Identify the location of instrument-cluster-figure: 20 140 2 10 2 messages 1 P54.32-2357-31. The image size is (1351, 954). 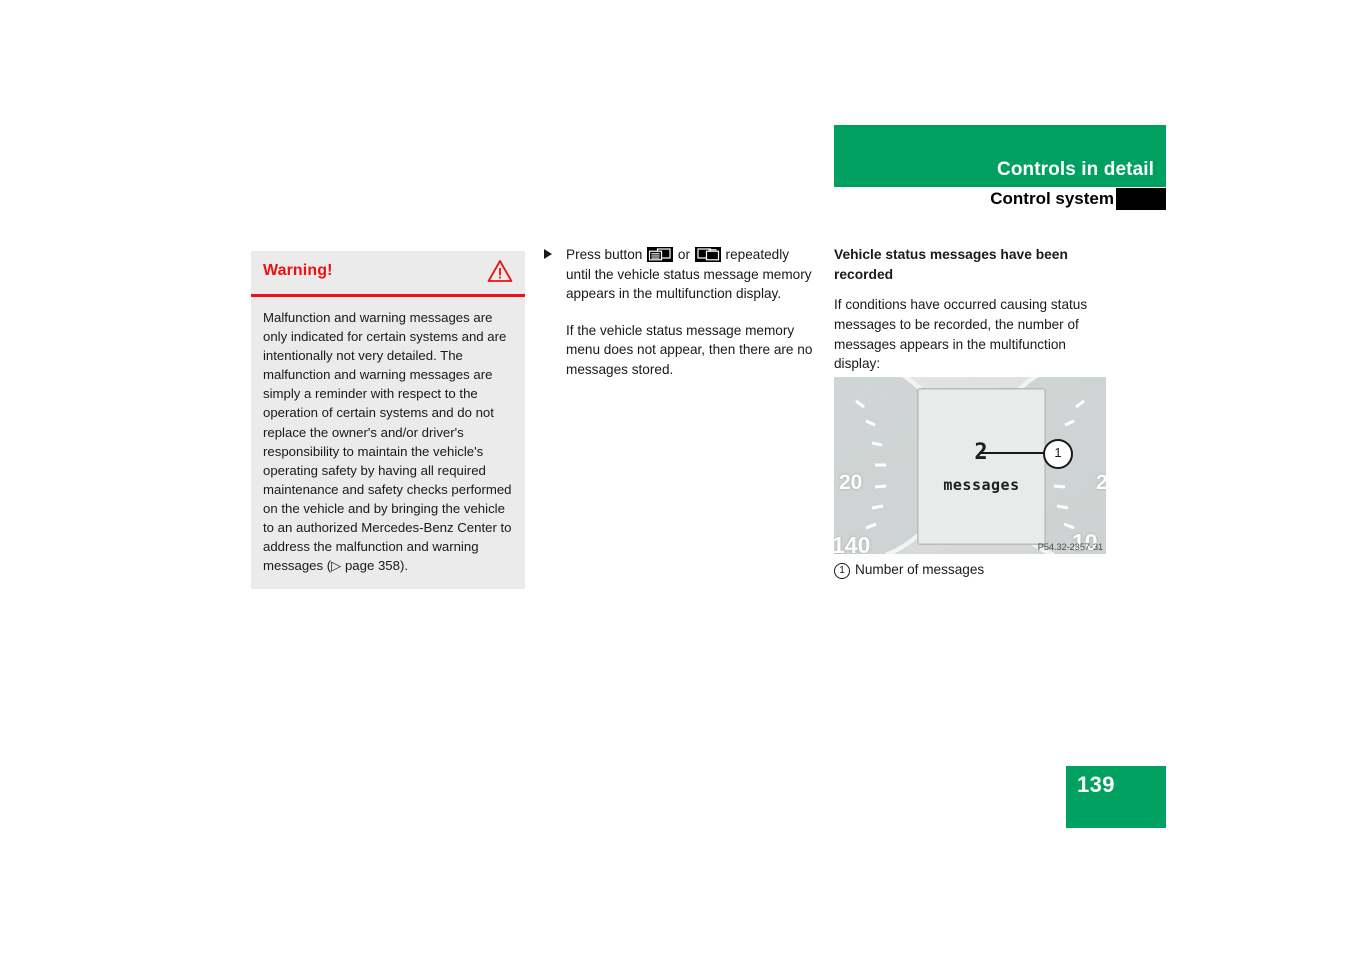
(970, 465).